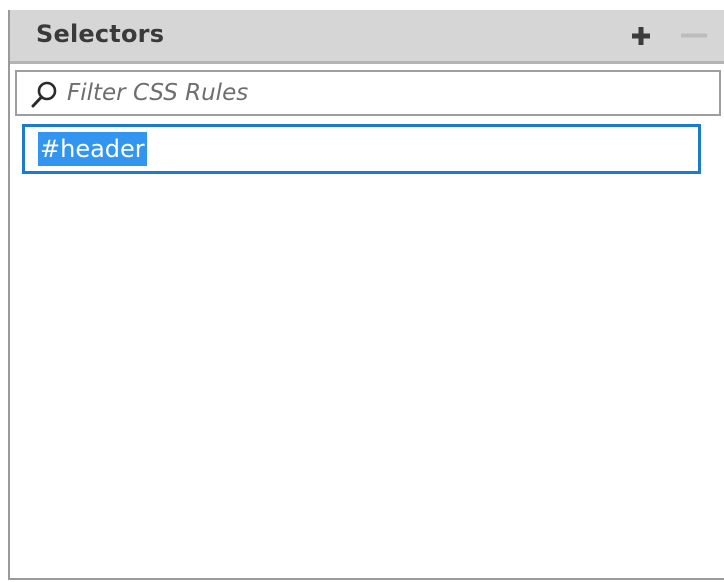  I want to click on filter-css-rules-field, so click(368, 93).